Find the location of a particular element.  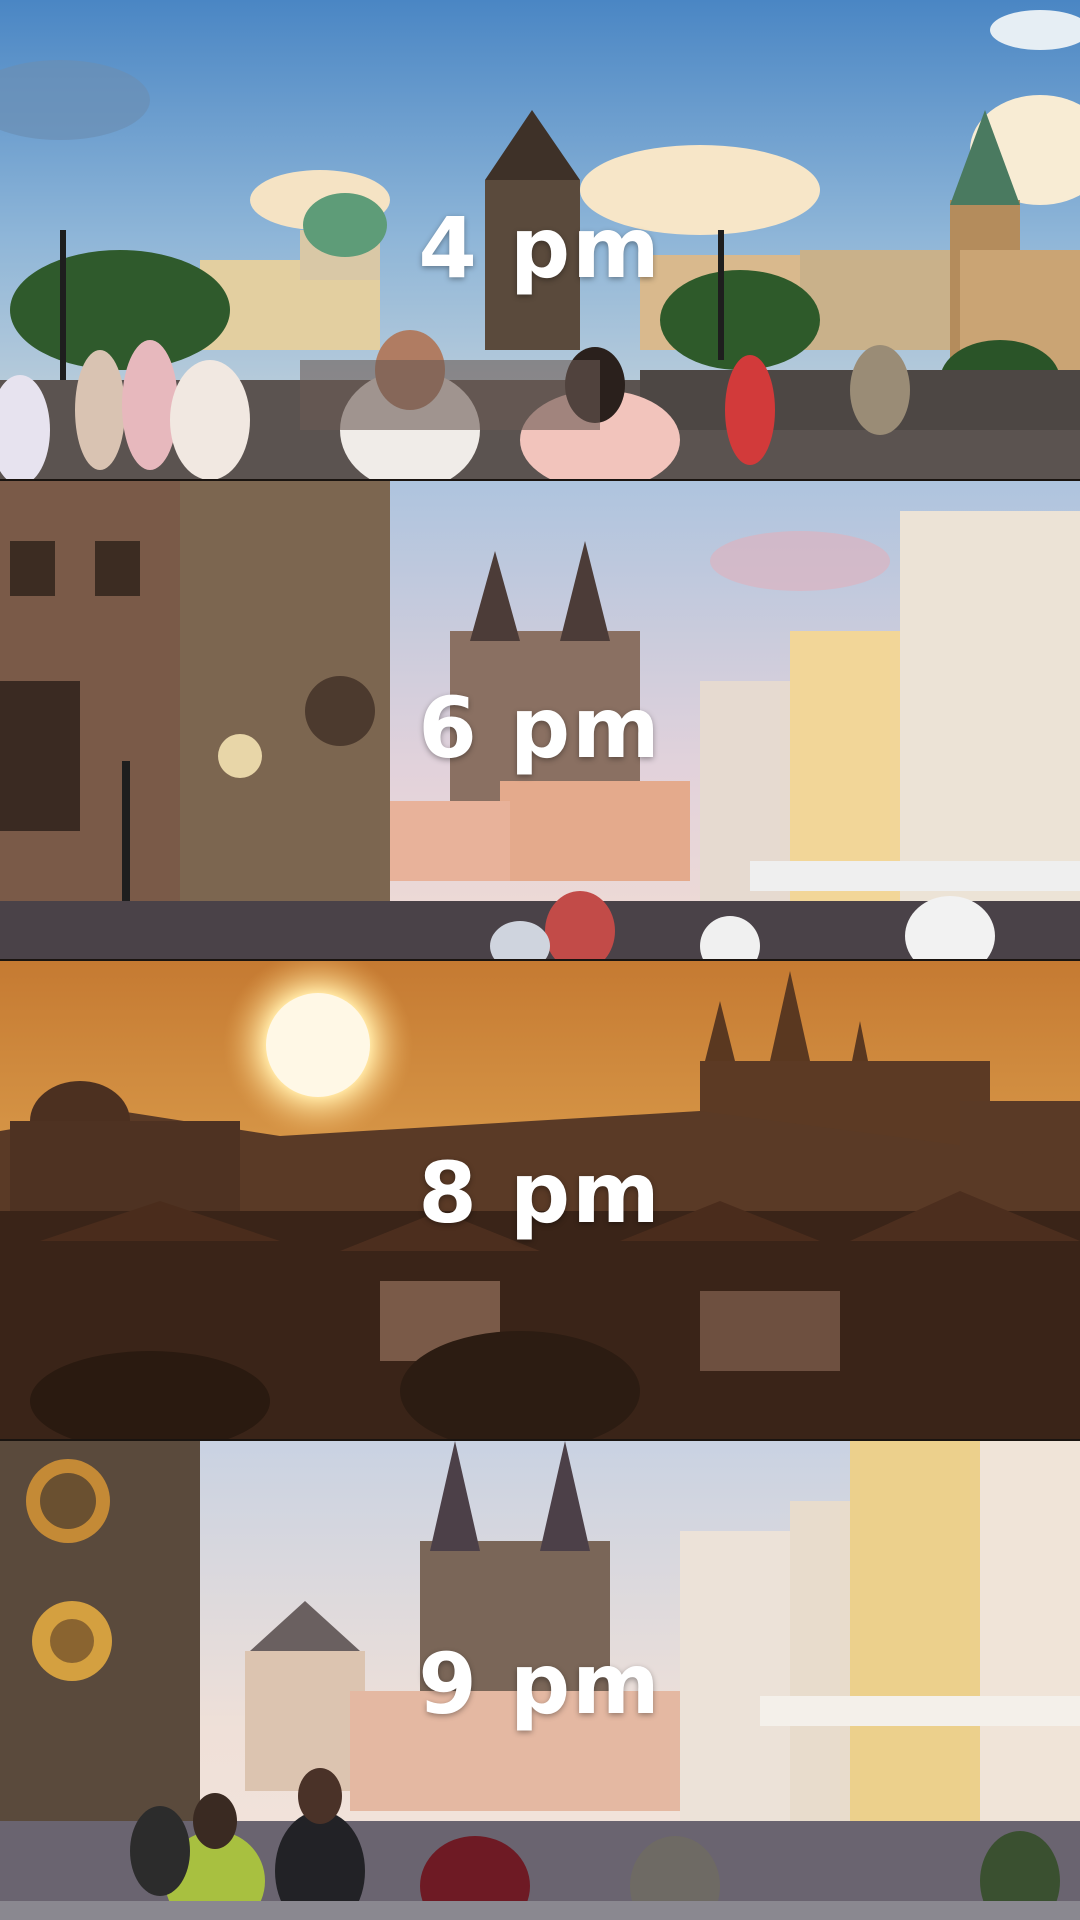

time-label-4pm: 4 pm is located at coordinates (540, 248).